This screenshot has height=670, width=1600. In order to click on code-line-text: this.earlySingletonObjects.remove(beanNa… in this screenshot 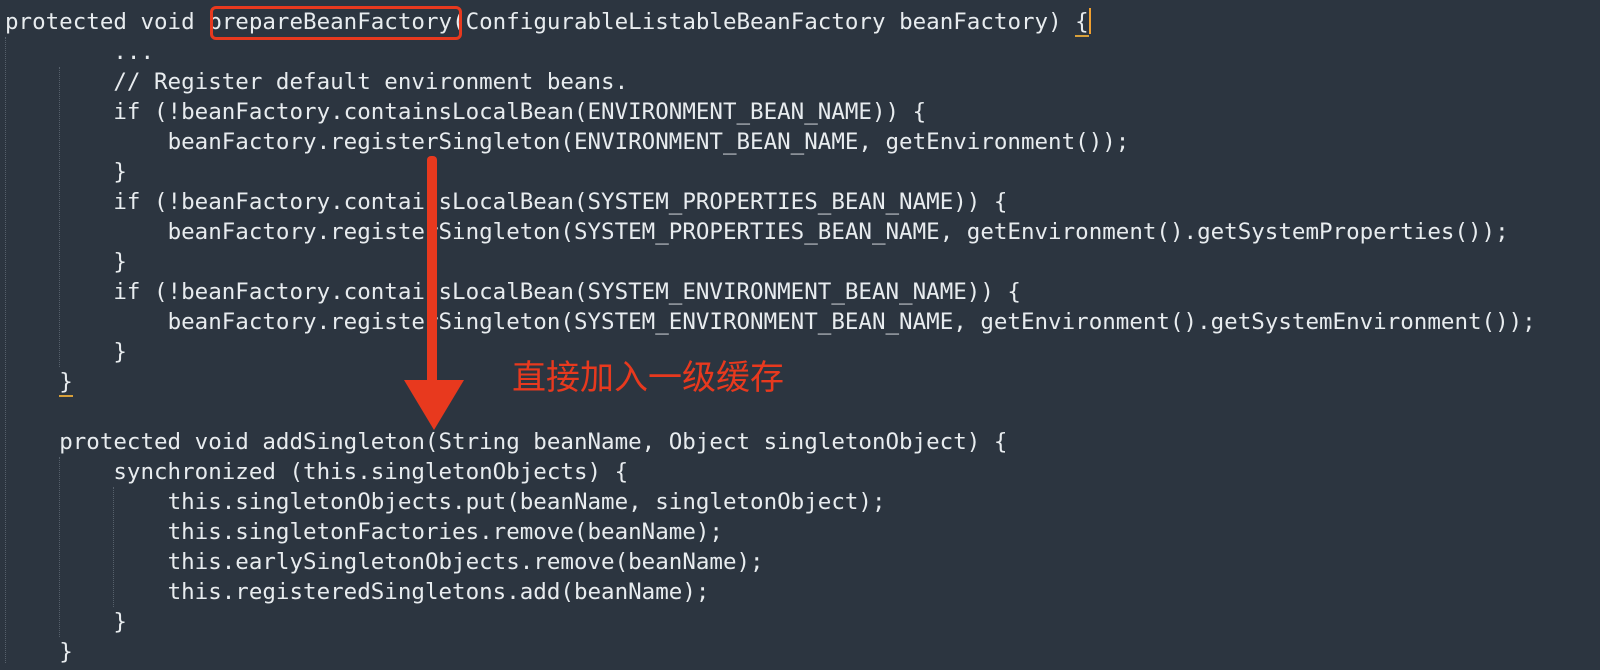, I will do `click(465, 562)`.